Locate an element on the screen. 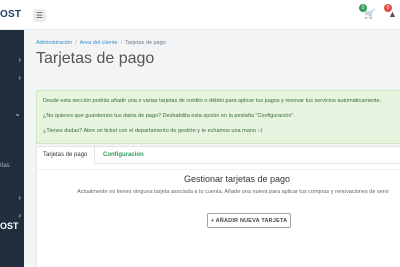 Image resolution: width=400 pixels, height=267 pixels. menu-toggle-button: ☰ is located at coordinates (39, 15).